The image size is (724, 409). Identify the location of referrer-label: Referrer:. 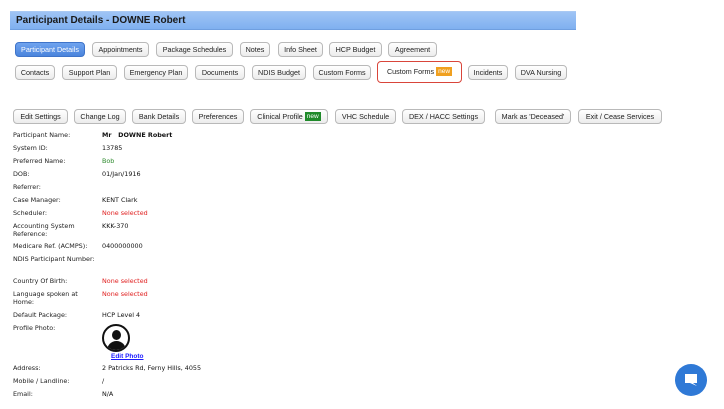
(27, 187).